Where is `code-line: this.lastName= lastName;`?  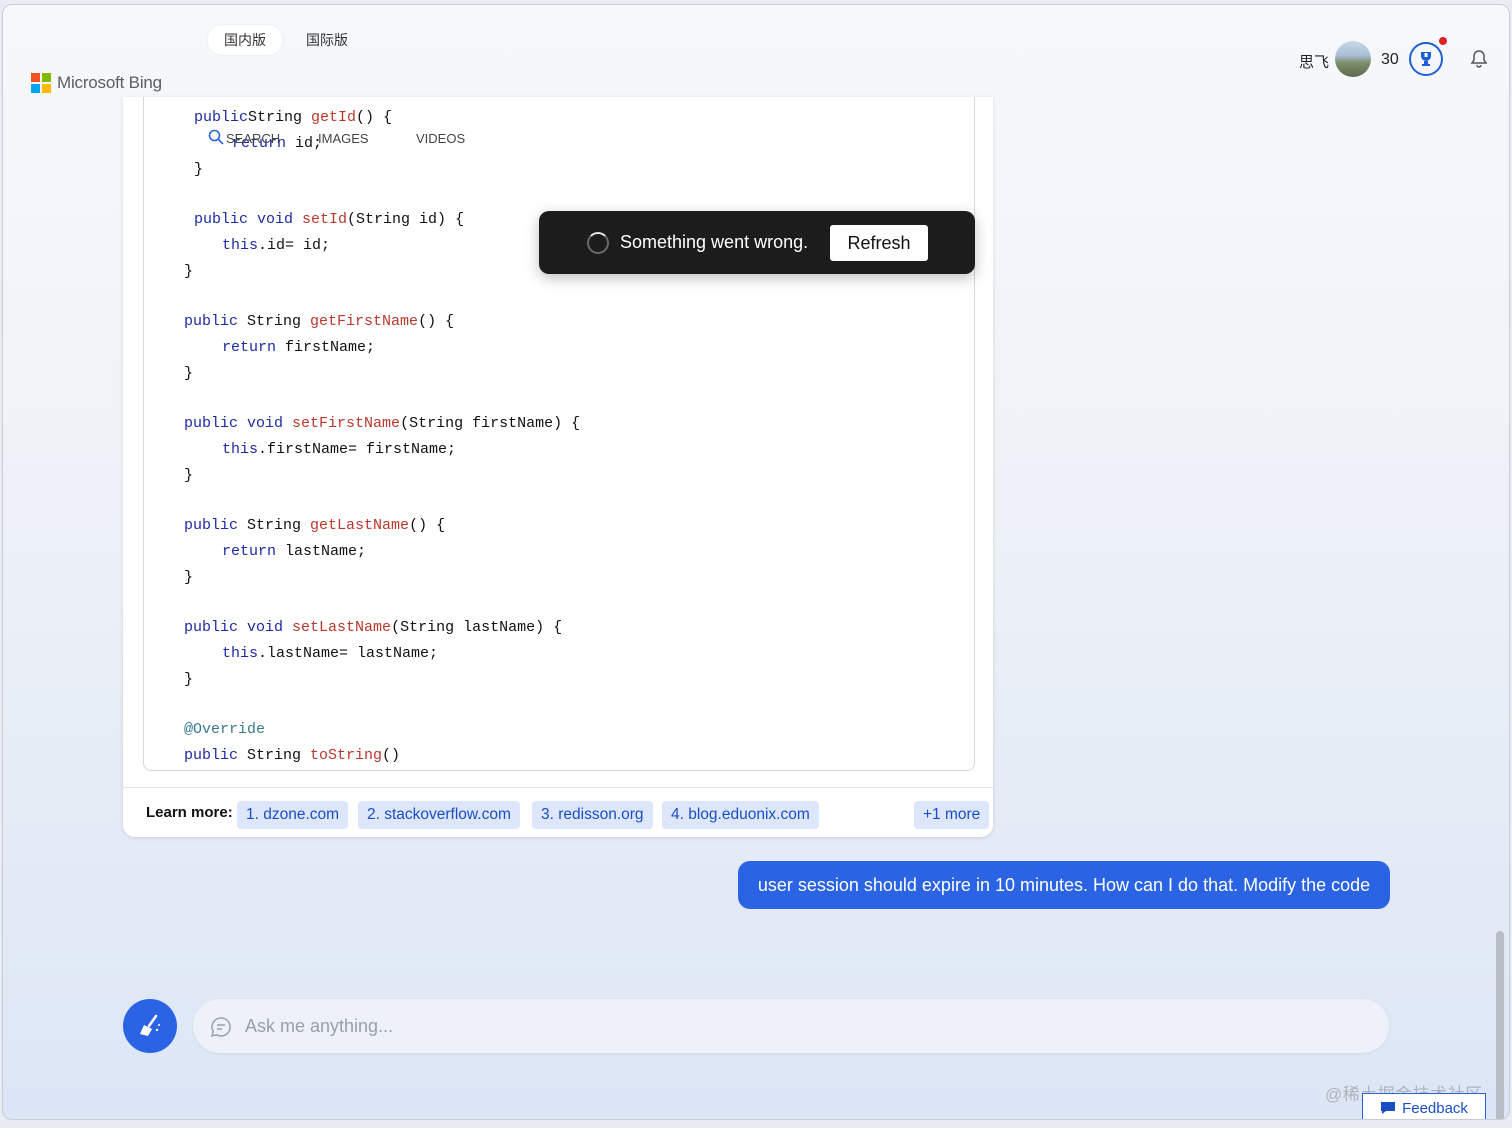
code-line: this.lastName= lastName; is located at coordinates (330, 653).